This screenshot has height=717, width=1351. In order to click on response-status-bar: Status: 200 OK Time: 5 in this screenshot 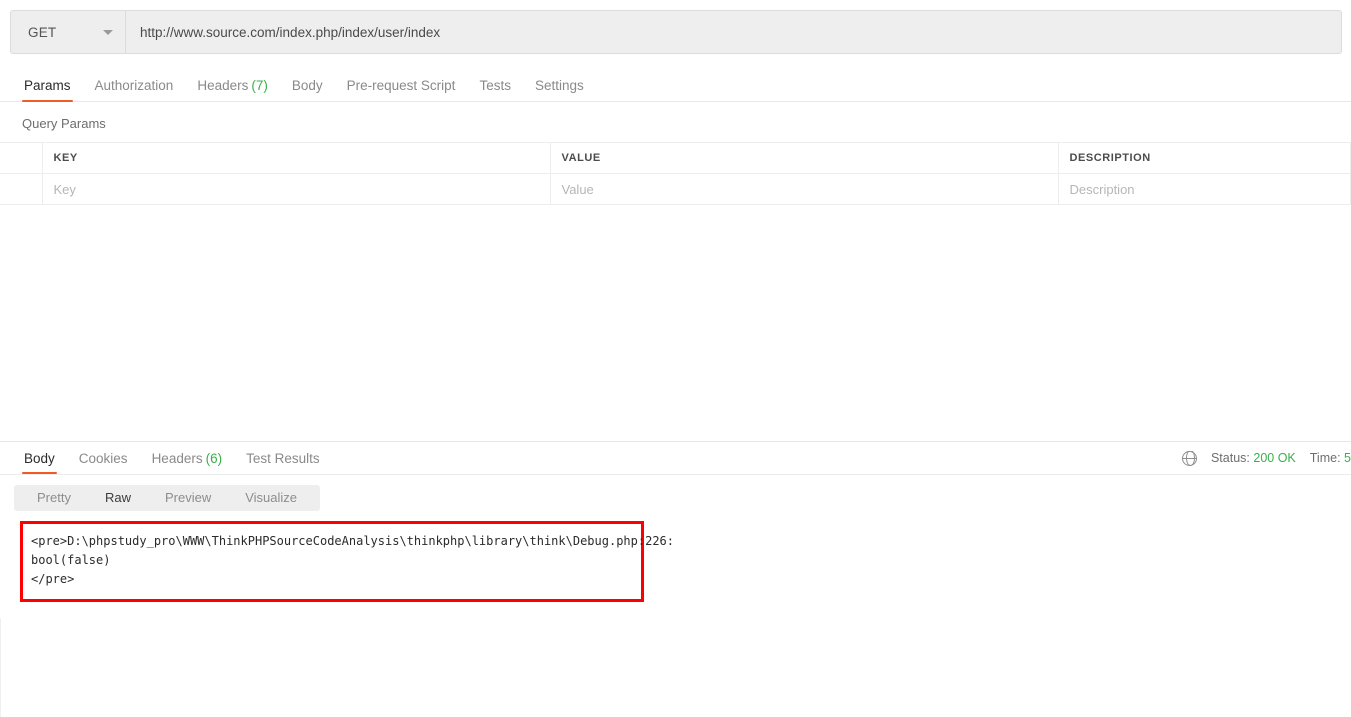, I will do `click(1266, 458)`.